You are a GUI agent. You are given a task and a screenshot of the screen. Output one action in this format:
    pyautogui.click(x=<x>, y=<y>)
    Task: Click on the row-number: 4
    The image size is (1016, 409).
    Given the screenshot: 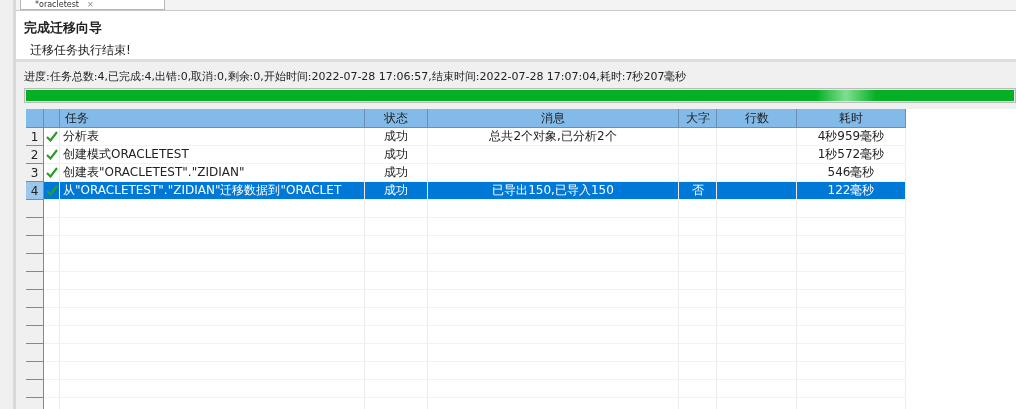 What is the action you would take?
    pyautogui.click(x=35, y=191)
    